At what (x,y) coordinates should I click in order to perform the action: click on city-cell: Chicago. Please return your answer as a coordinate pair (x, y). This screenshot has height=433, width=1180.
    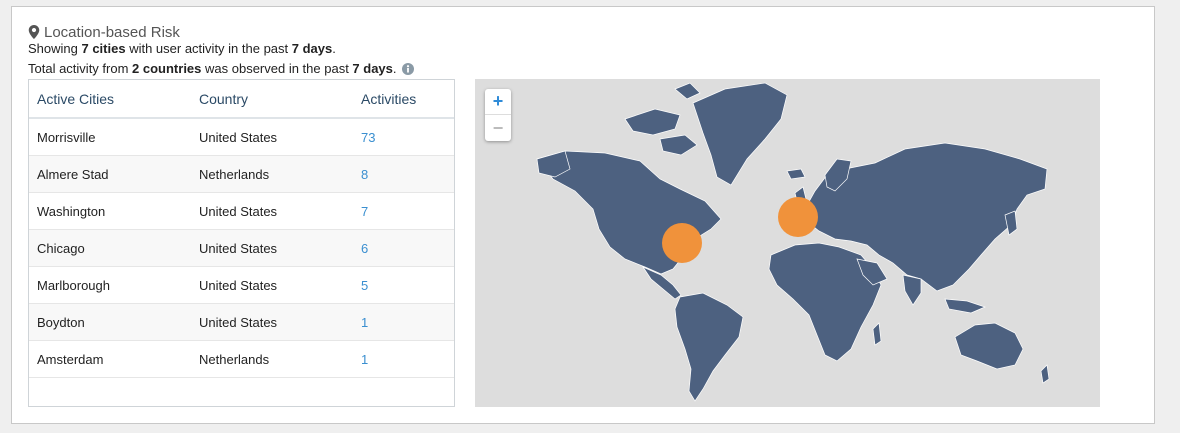
    Looking at the image, I should click on (61, 248).